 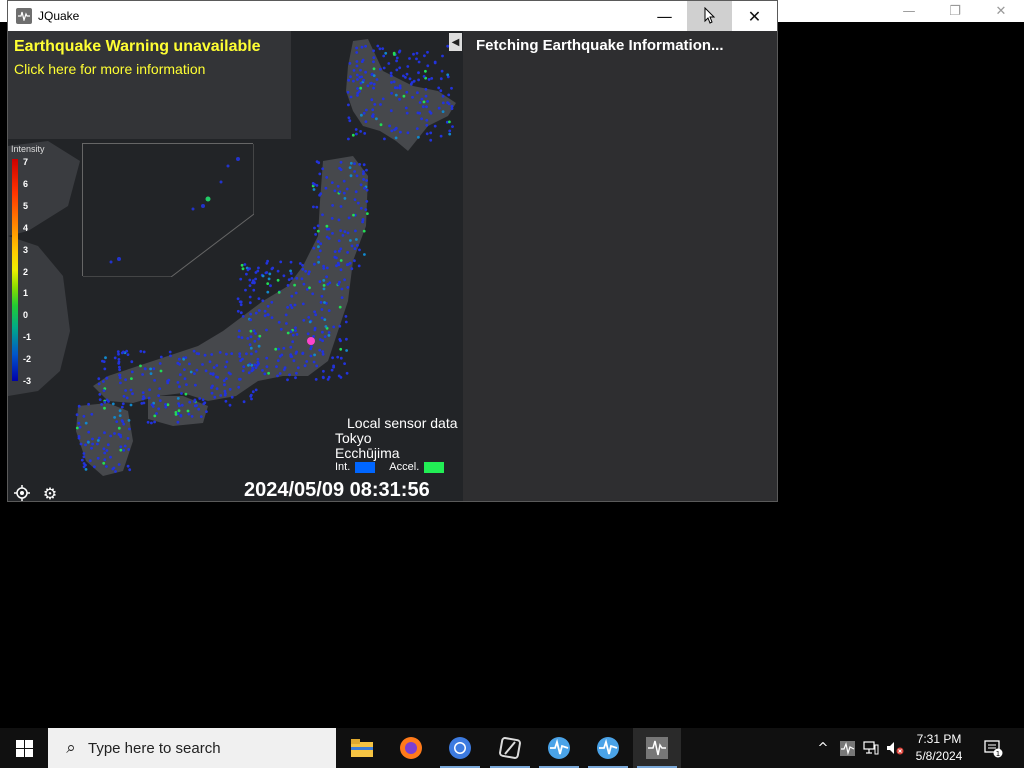 I want to click on more-info-link: Click here for more information, so click(x=109, y=69).